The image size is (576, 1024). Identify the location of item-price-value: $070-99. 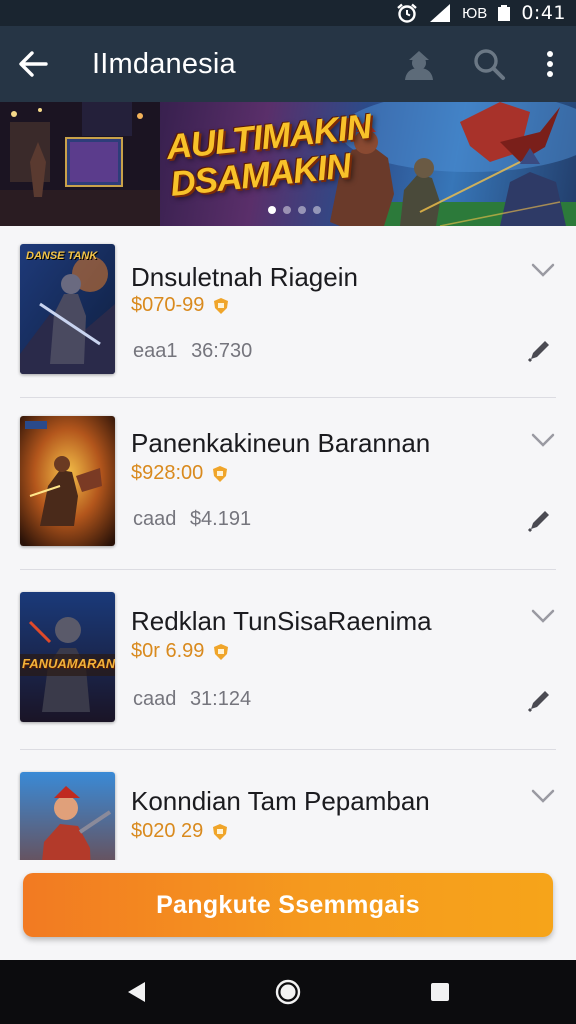
(168, 305).